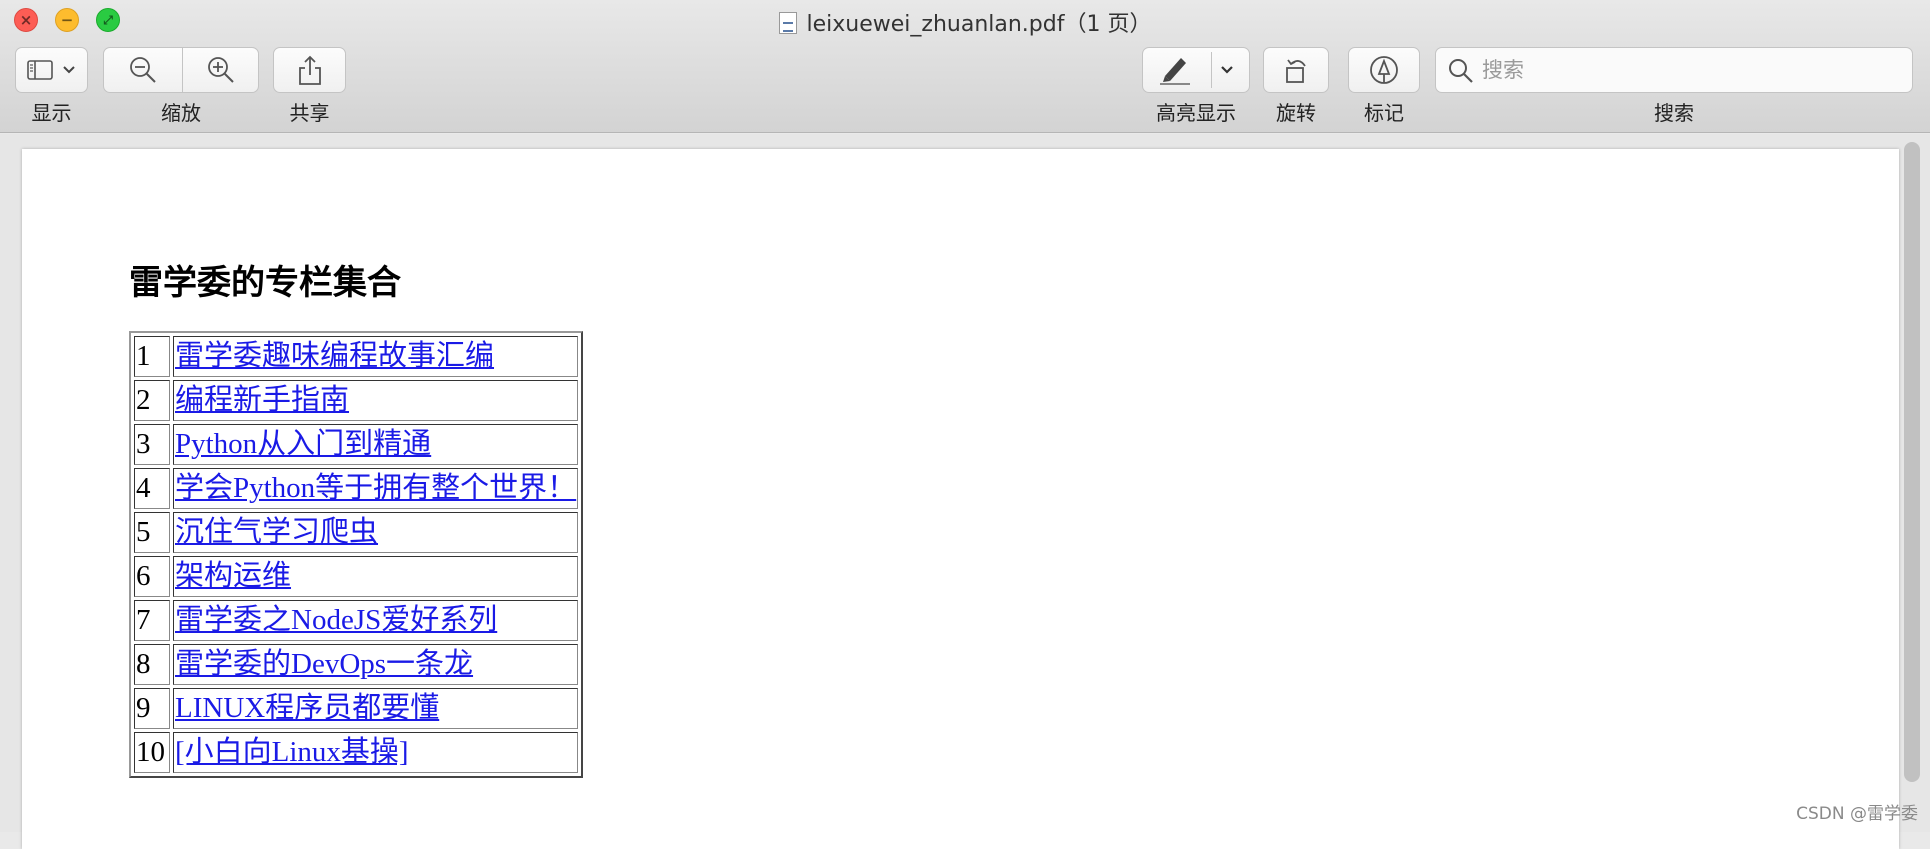  Describe the element at coordinates (152, 400) in the screenshot. I see `row-number: 2` at that location.